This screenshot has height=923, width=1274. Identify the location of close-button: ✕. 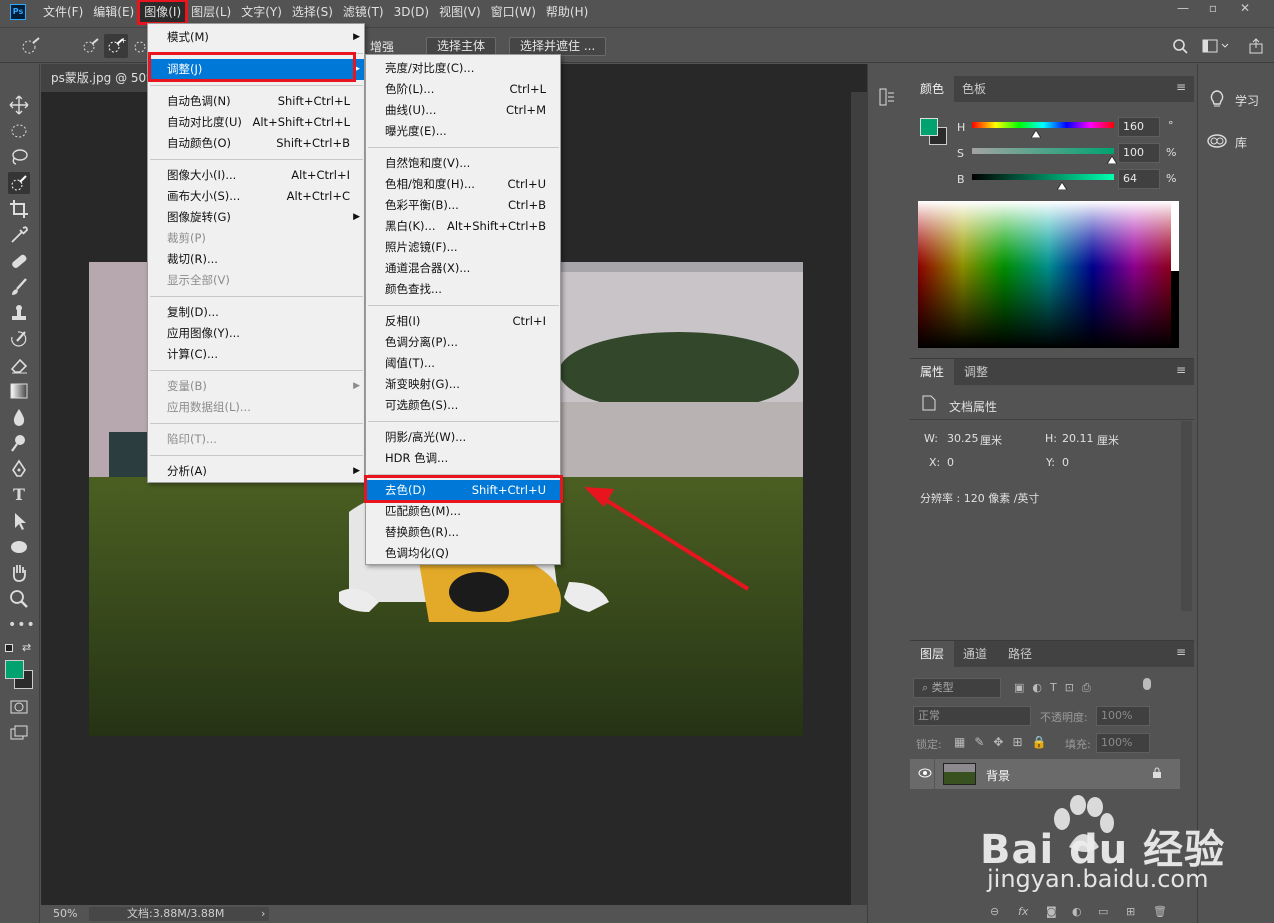
(1245, 9).